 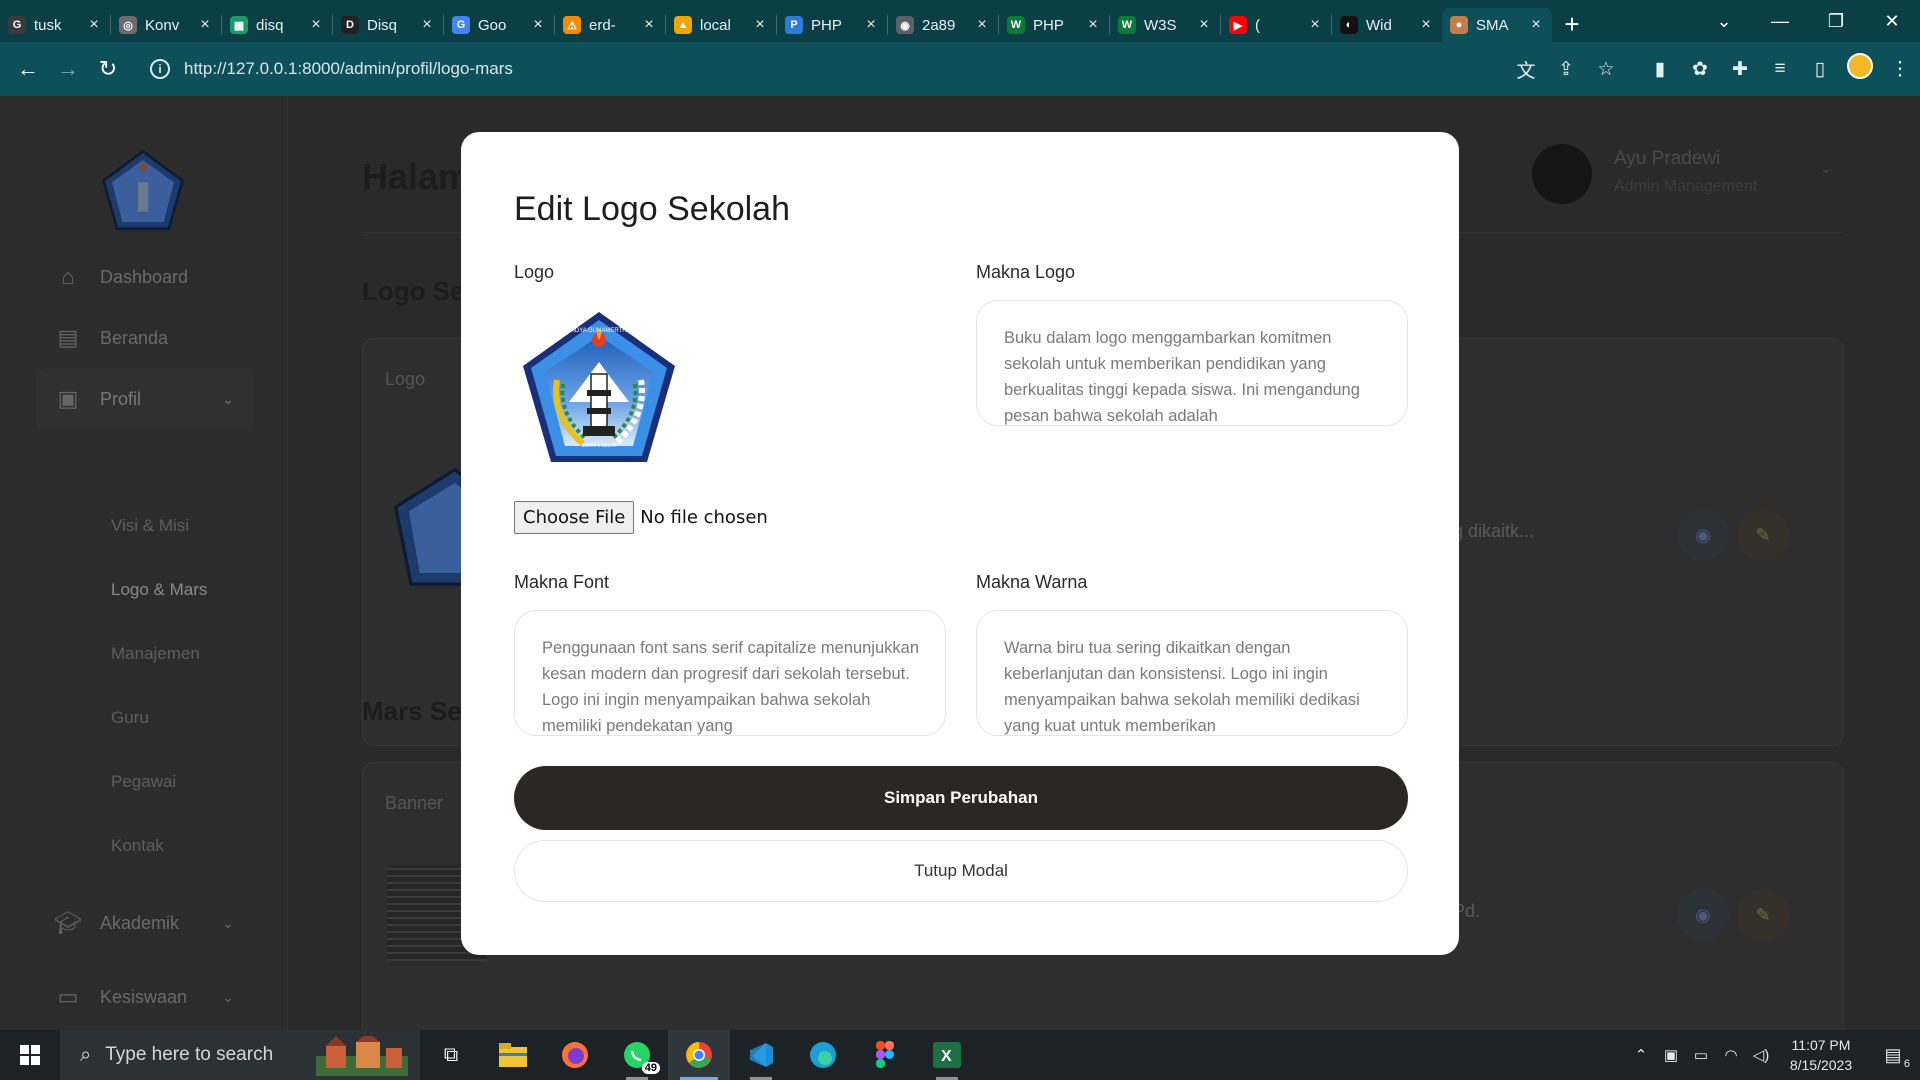 I want to click on sidebar-item-profil: ▣ Profil ⌄, so click(x=145, y=399).